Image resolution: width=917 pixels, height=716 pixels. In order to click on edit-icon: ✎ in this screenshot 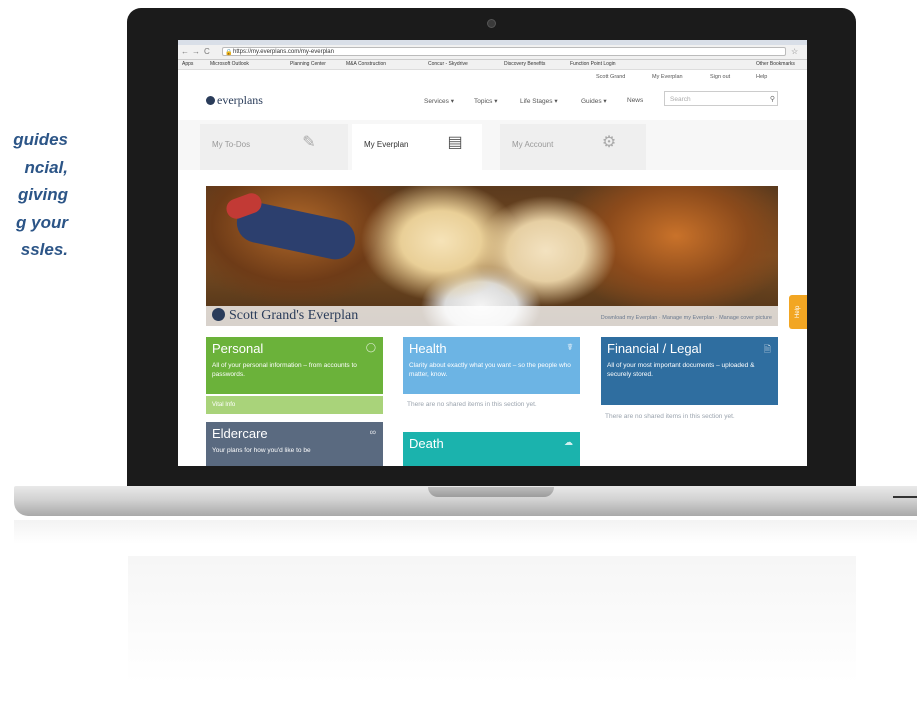, I will do `click(309, 142)`.